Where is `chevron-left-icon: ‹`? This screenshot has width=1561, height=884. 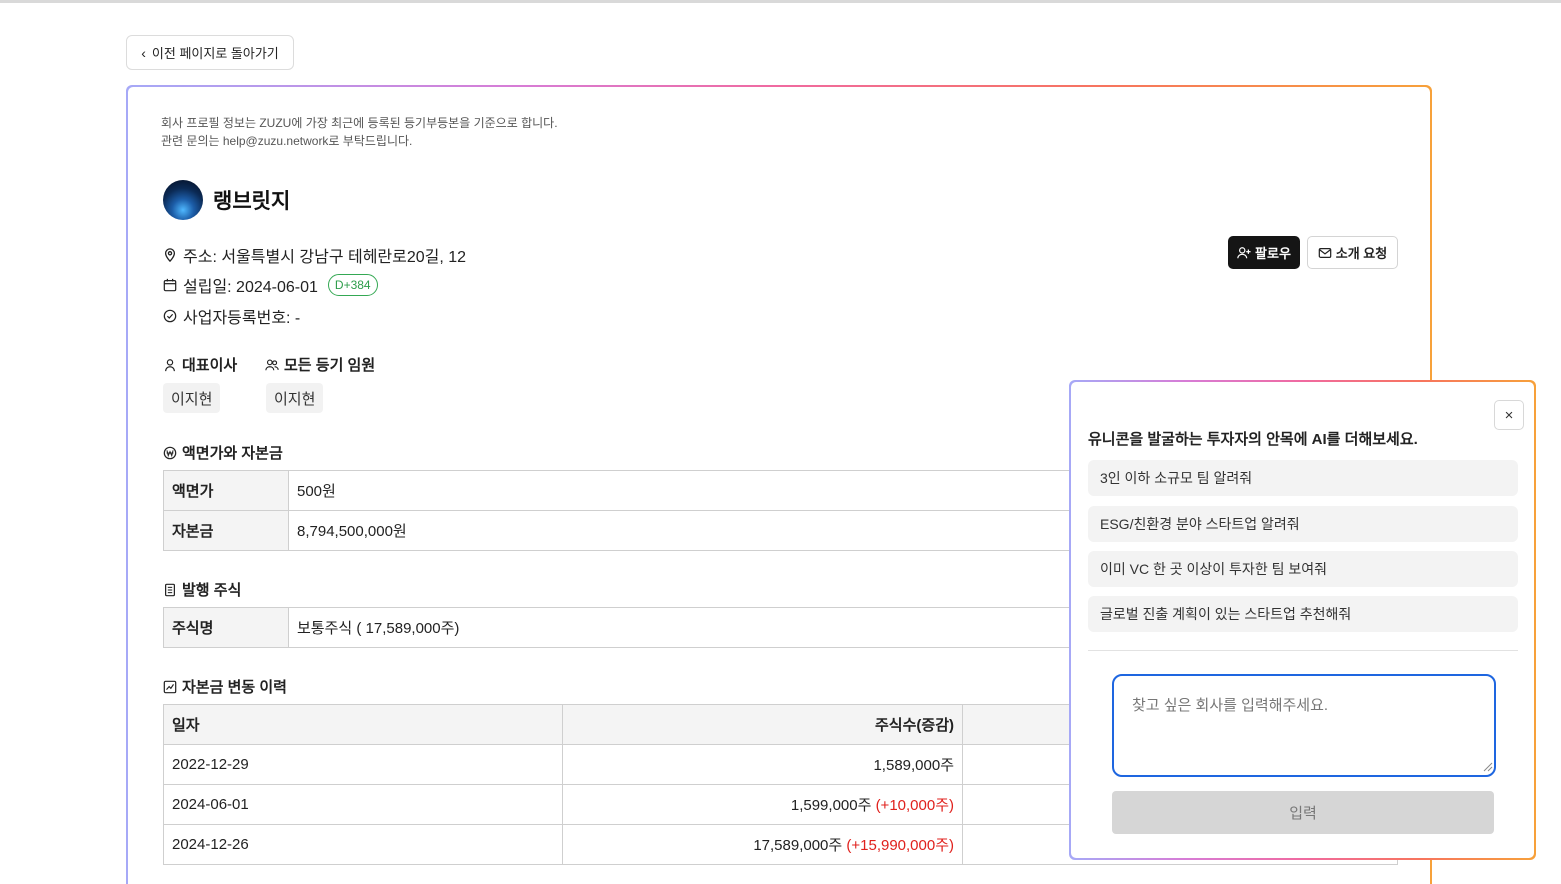
chevron-left-icon: ‹ is located at coordinates (143, 52).